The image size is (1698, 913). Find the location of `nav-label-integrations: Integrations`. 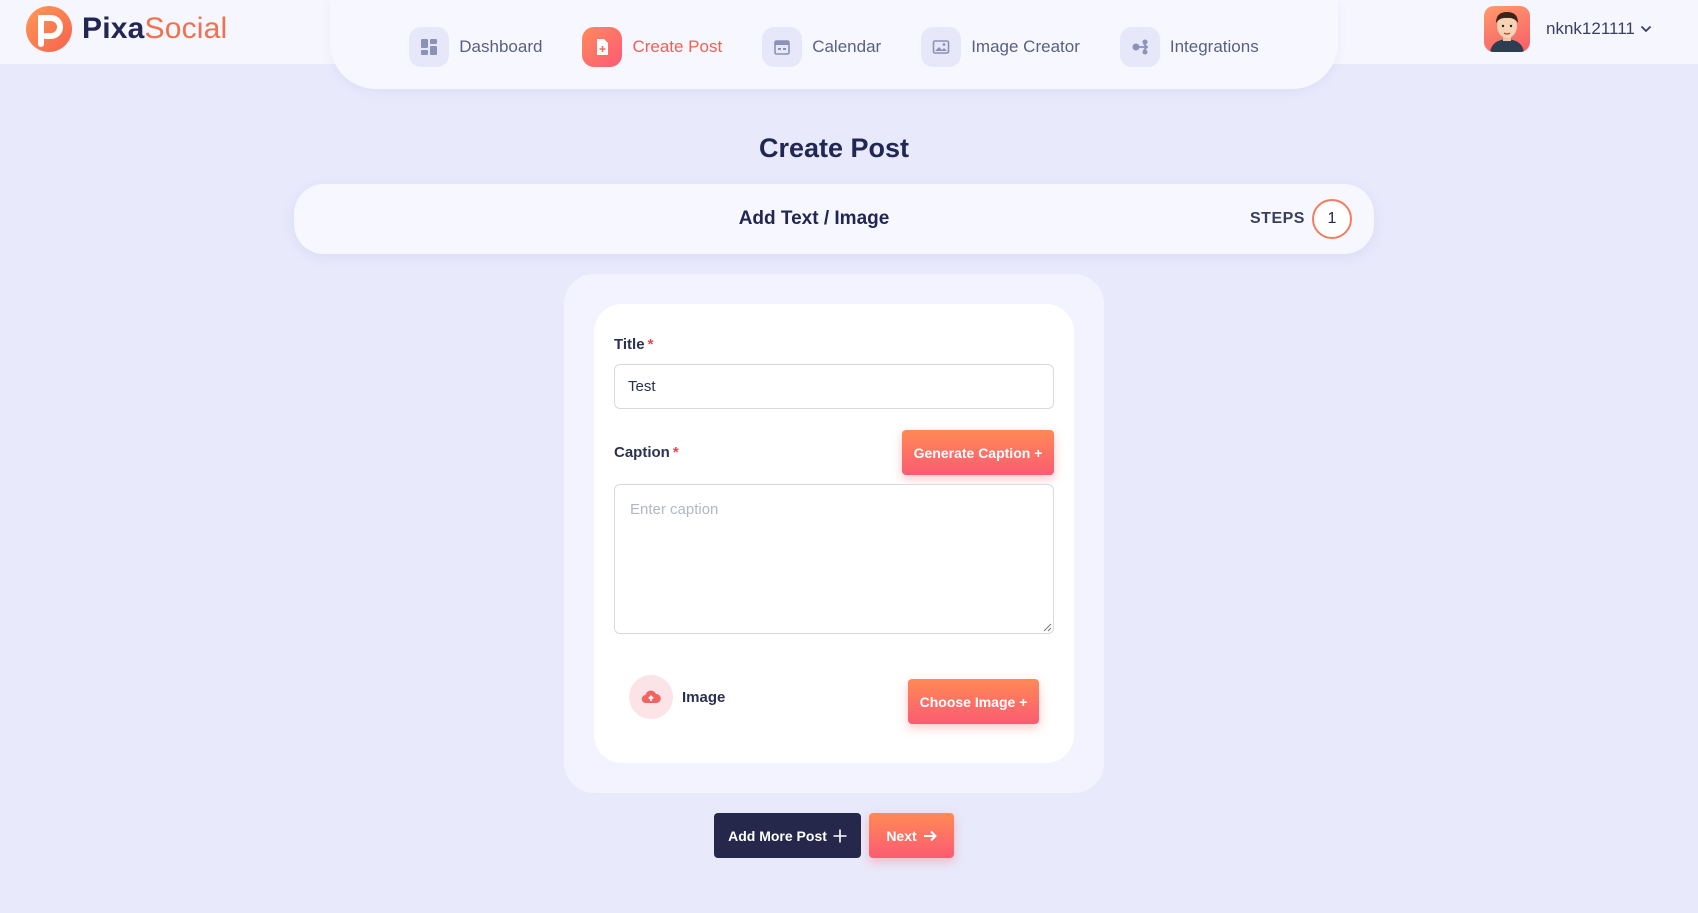

nav-label-integrations: Integrations is located at coordinates (1214, 46).